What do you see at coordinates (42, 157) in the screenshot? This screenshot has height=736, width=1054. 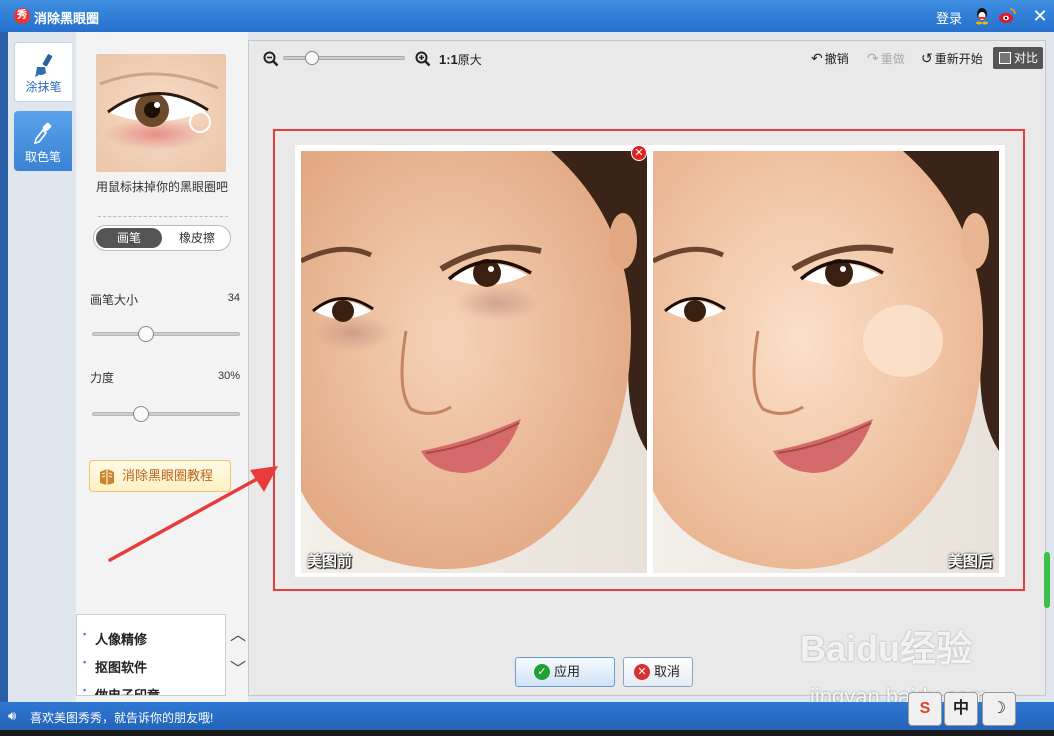 I see `tool-tab-label: 取色笔` at bounding box center [42, 157].